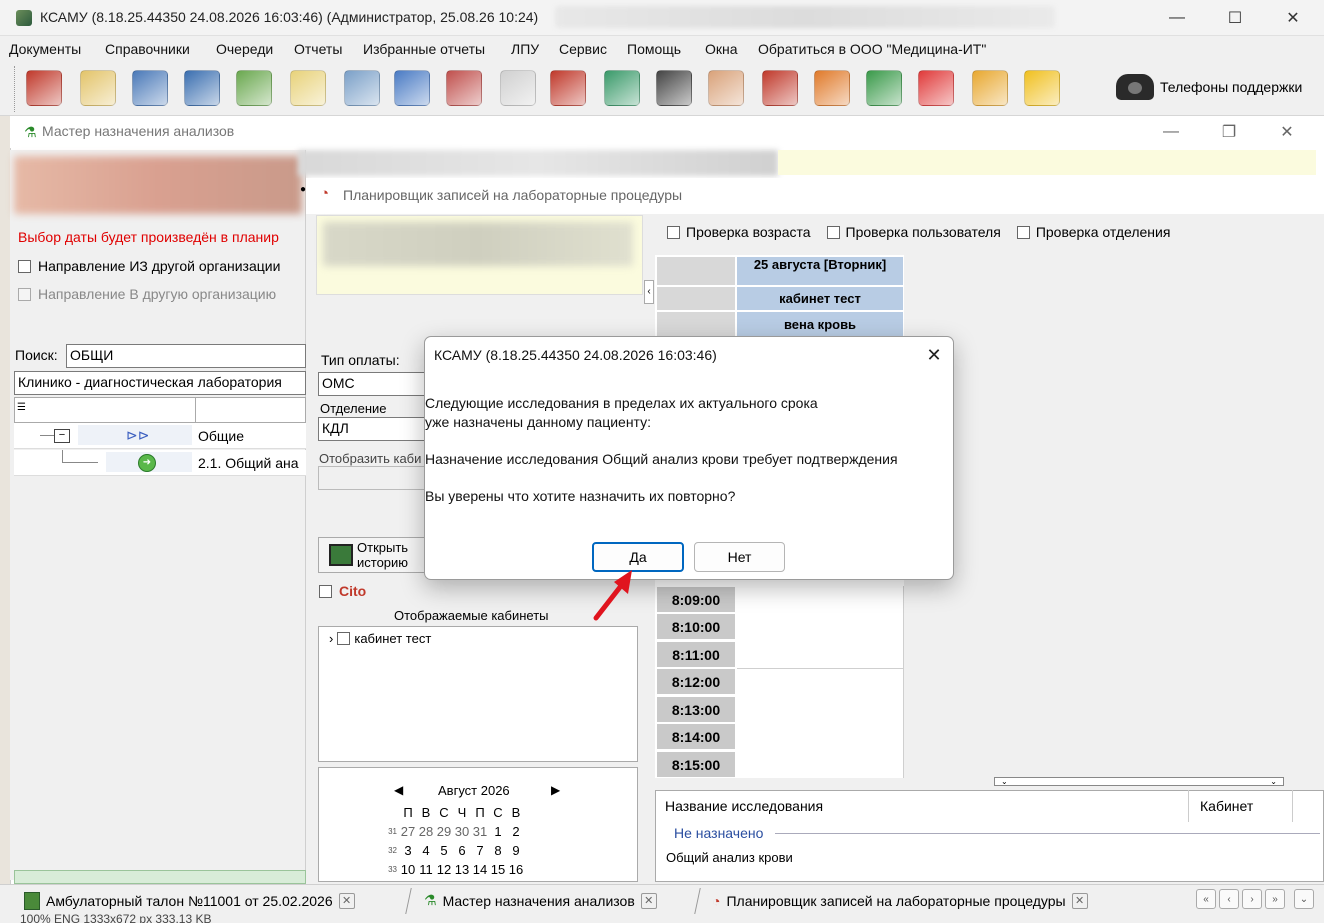 This screenshot has height=923, width=1324. What do you see at coordinates (244, 49) in the screenshot?
I see `menu-queues: Очереди` at bounding box center [244, 49].